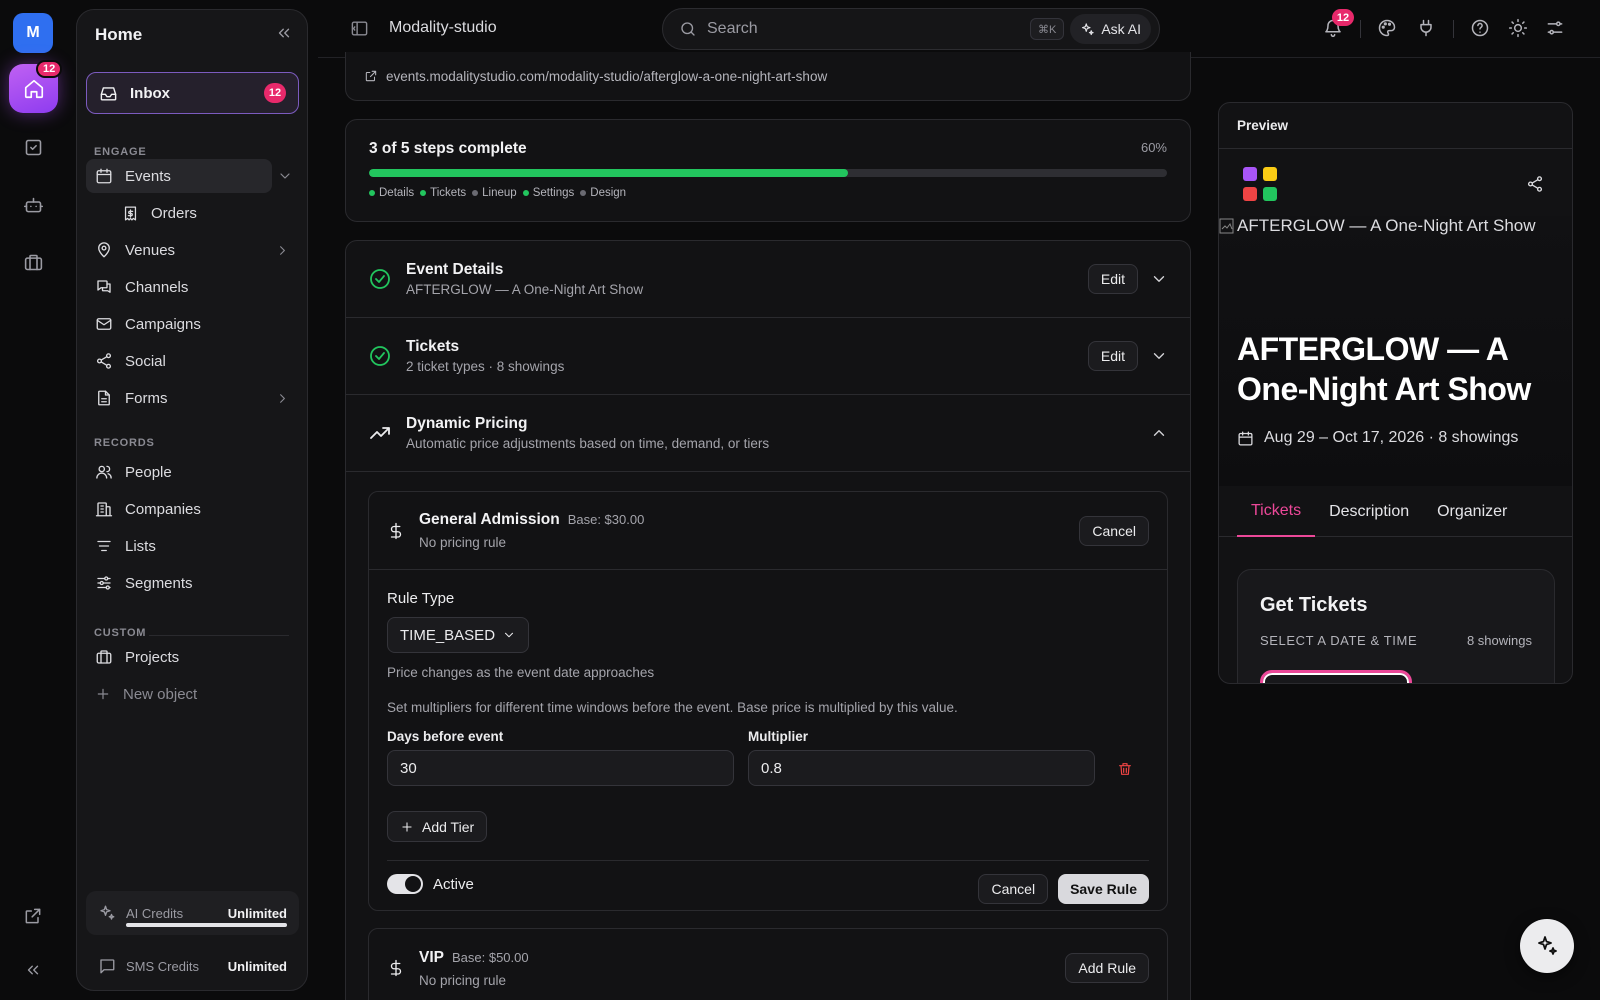 This screenshot has height=1000, width=1600. I want to click on theme-palette-button, so click(1387, 28).